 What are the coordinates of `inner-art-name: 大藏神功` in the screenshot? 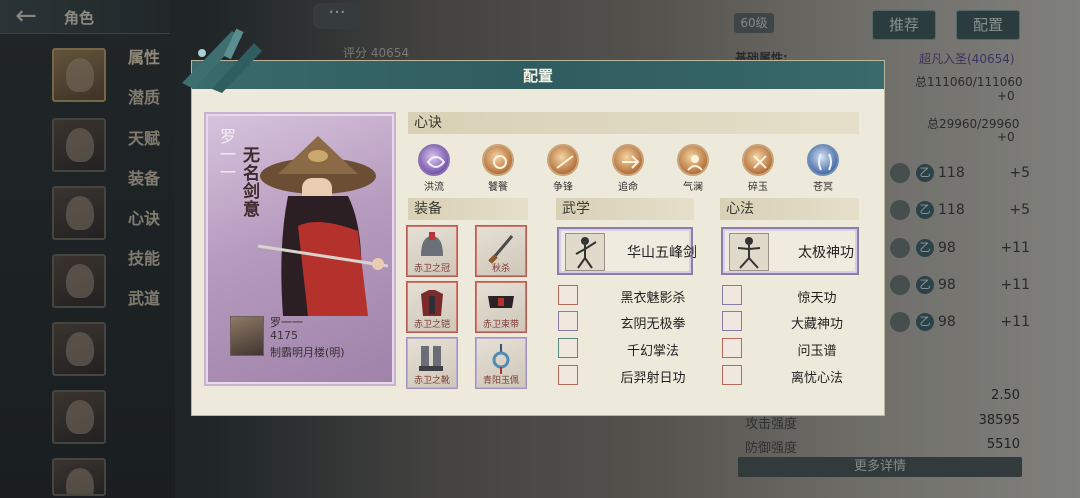 It's located at (816, 324).